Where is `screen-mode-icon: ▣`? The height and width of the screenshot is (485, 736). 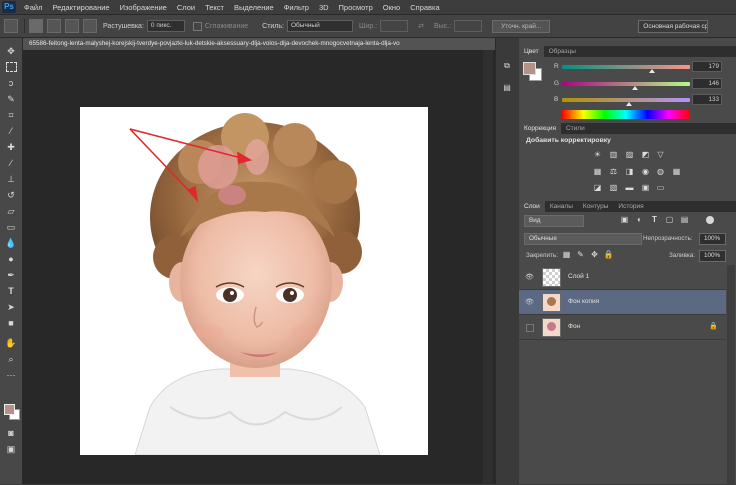 screen-mode-icon: ▣ is located at coordinates (11, 449).